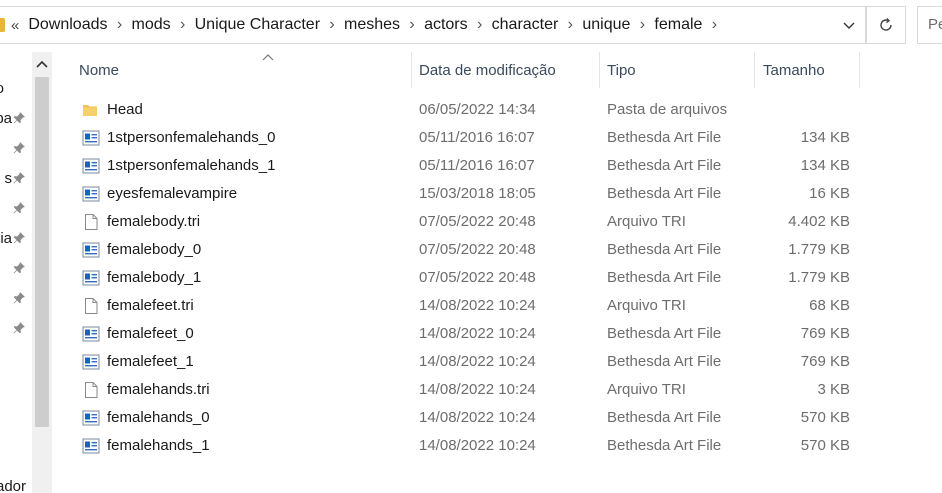  I want to click on breadcrumb-item: Unique Character, so click(257, 25).